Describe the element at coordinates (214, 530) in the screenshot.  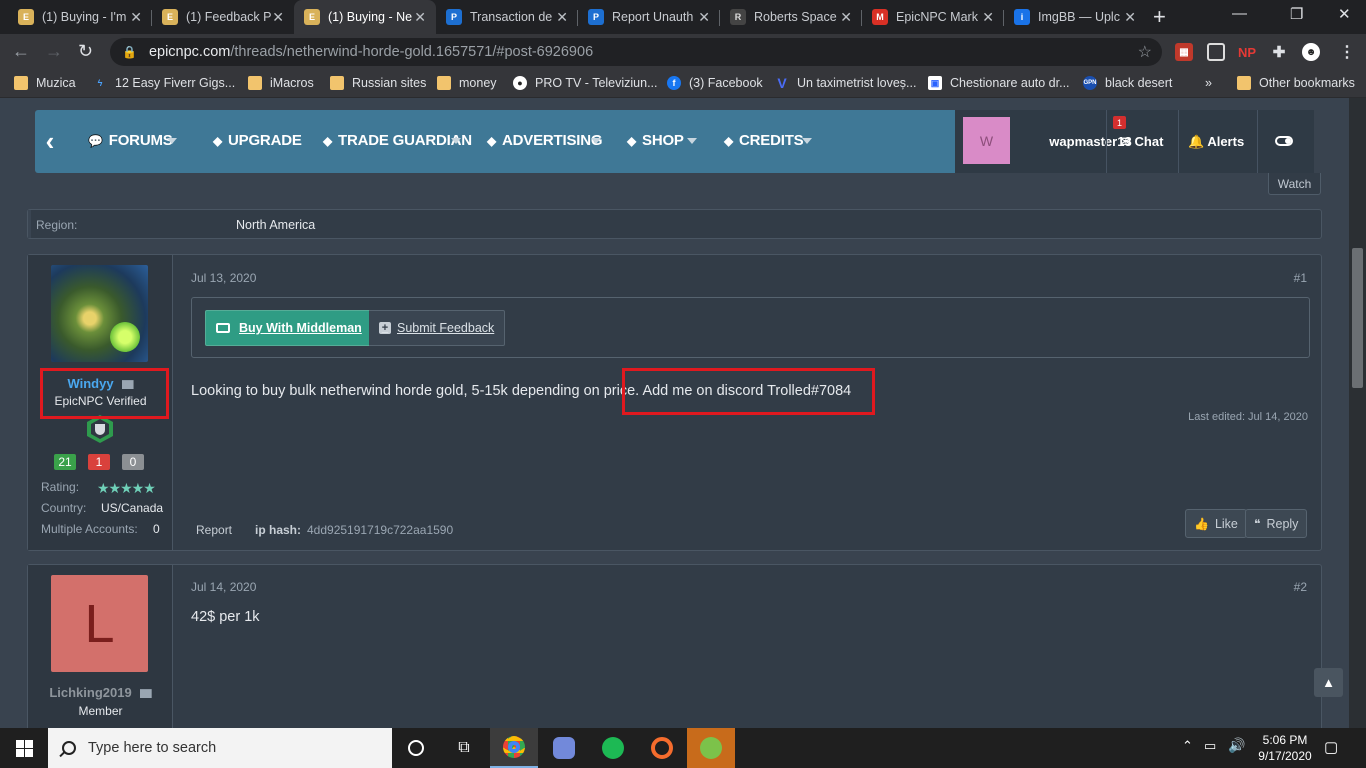
I see `report-link: Report` at that location.